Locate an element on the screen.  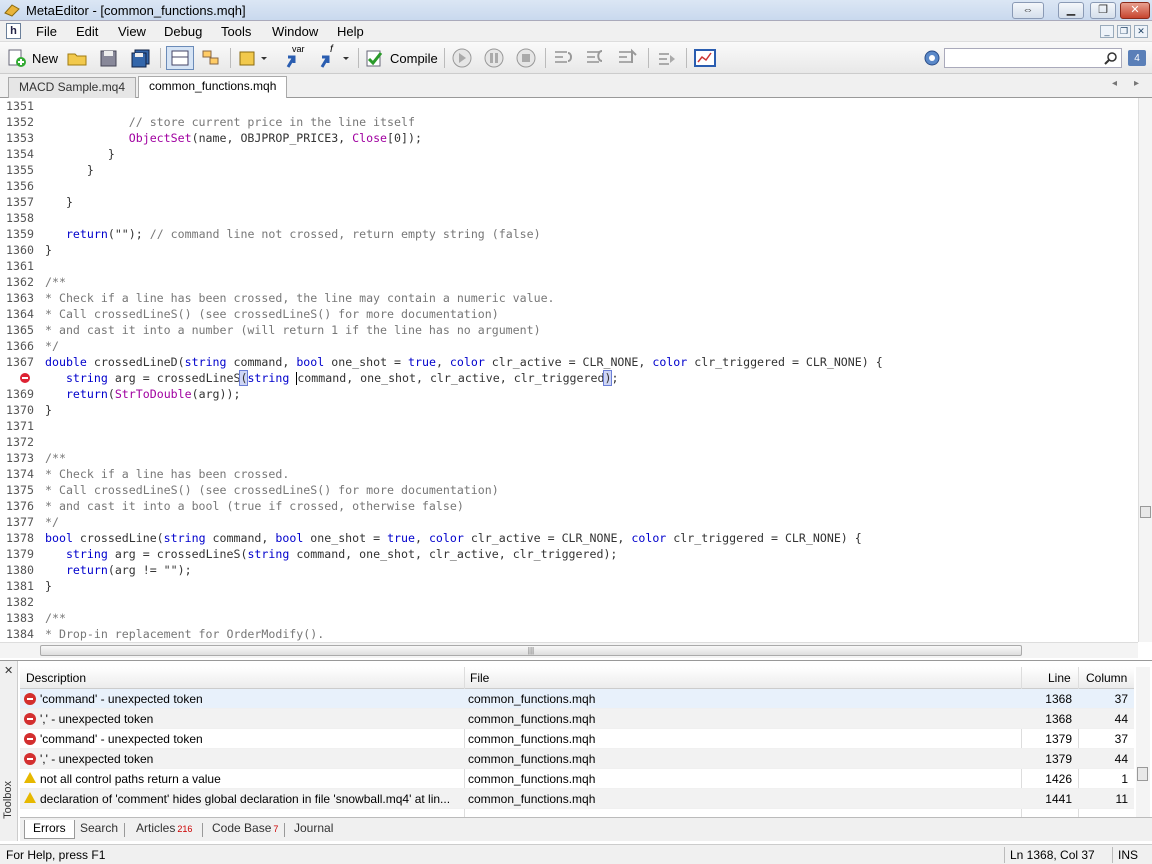
terminal-button is located at coordinates (705, 58).